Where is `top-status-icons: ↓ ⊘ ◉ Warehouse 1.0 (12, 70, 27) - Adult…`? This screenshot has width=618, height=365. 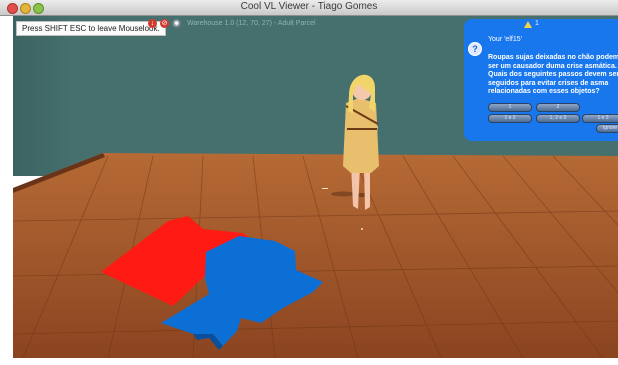 top-status-icons: ↓ ⊘ ◉ Warehouse 1.0 (12, 70, 27) - Adult… is located at coordinates (232, 23).